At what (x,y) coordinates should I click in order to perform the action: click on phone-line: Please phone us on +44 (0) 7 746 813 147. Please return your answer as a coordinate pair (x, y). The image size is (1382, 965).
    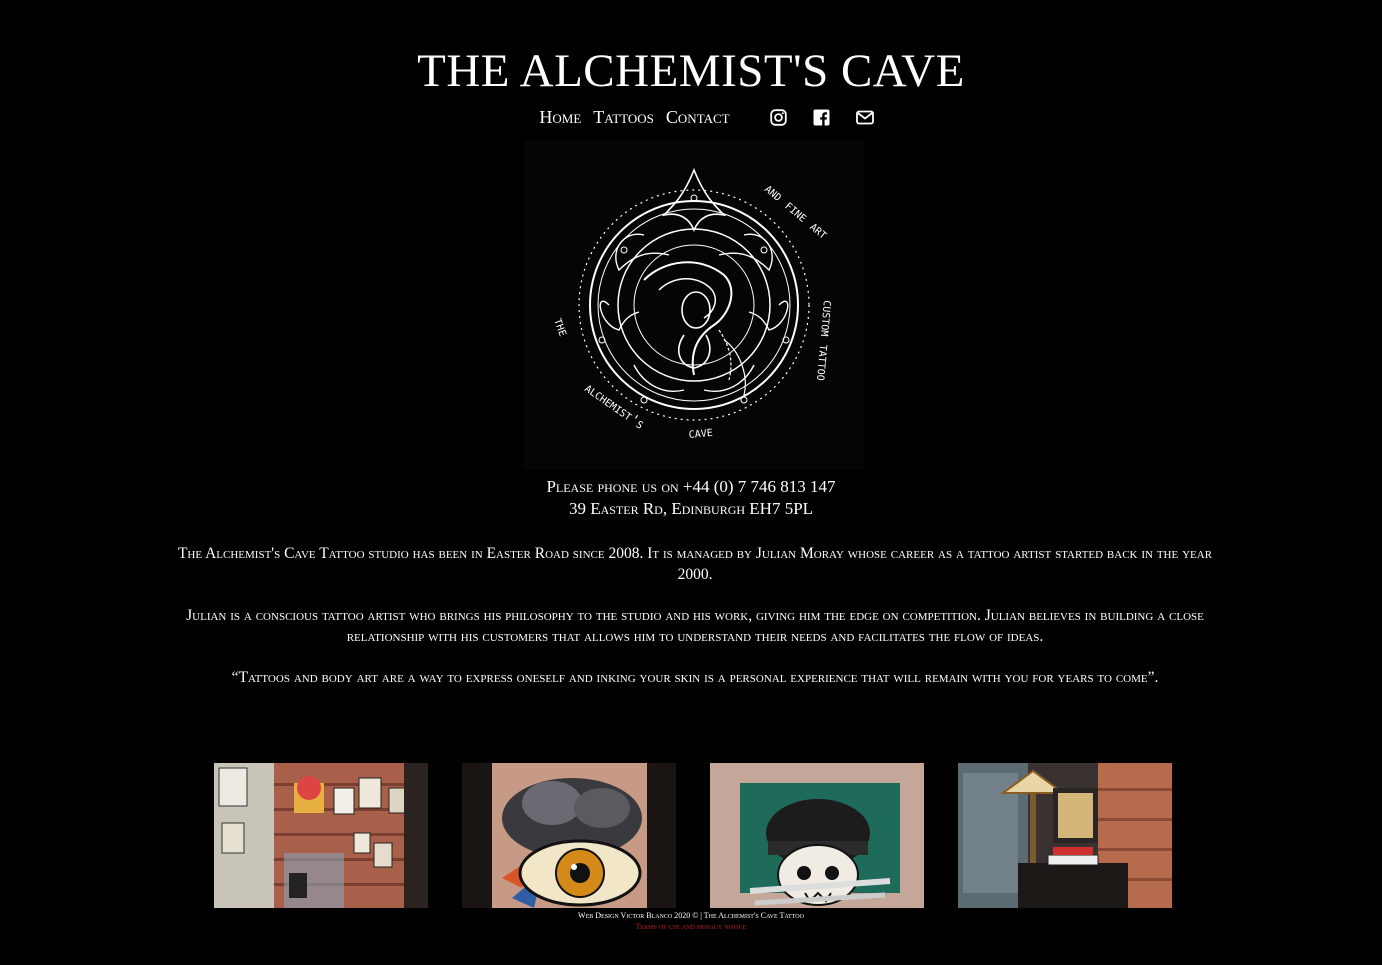
    Looking at the image, I should click on (691, 486).